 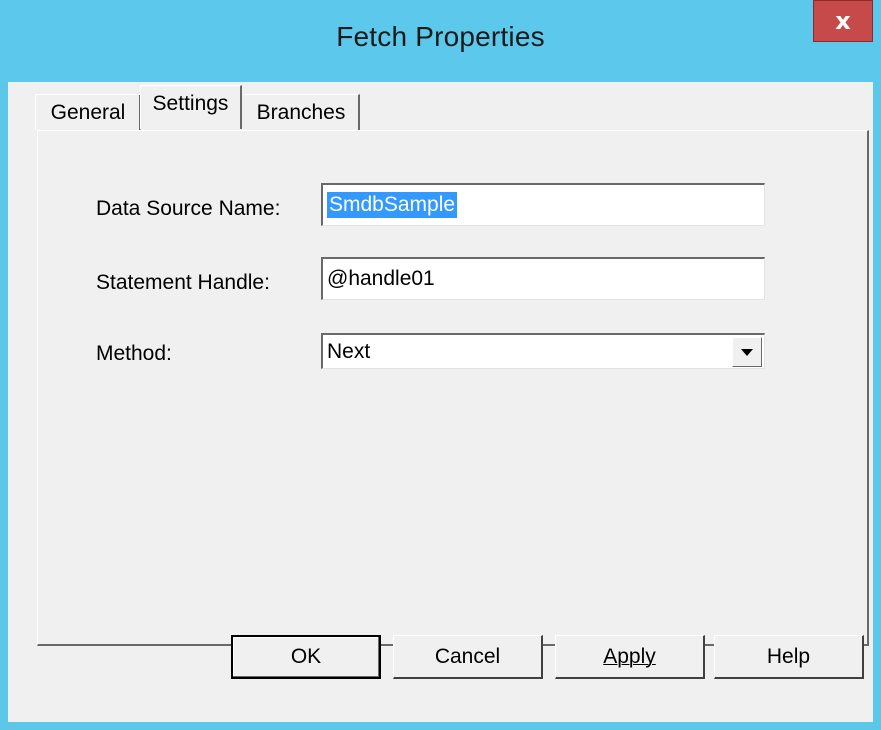 I want to click on close-button: x, so click(x=843, y=21).